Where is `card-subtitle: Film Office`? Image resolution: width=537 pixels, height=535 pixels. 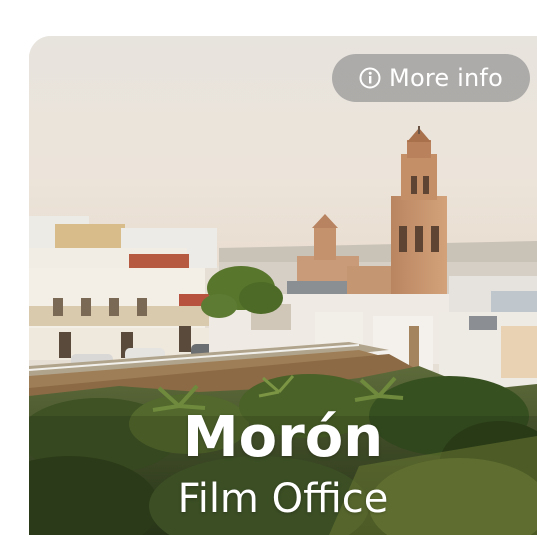
card-subtitle: Film Office is located at coordinates (283, 499).